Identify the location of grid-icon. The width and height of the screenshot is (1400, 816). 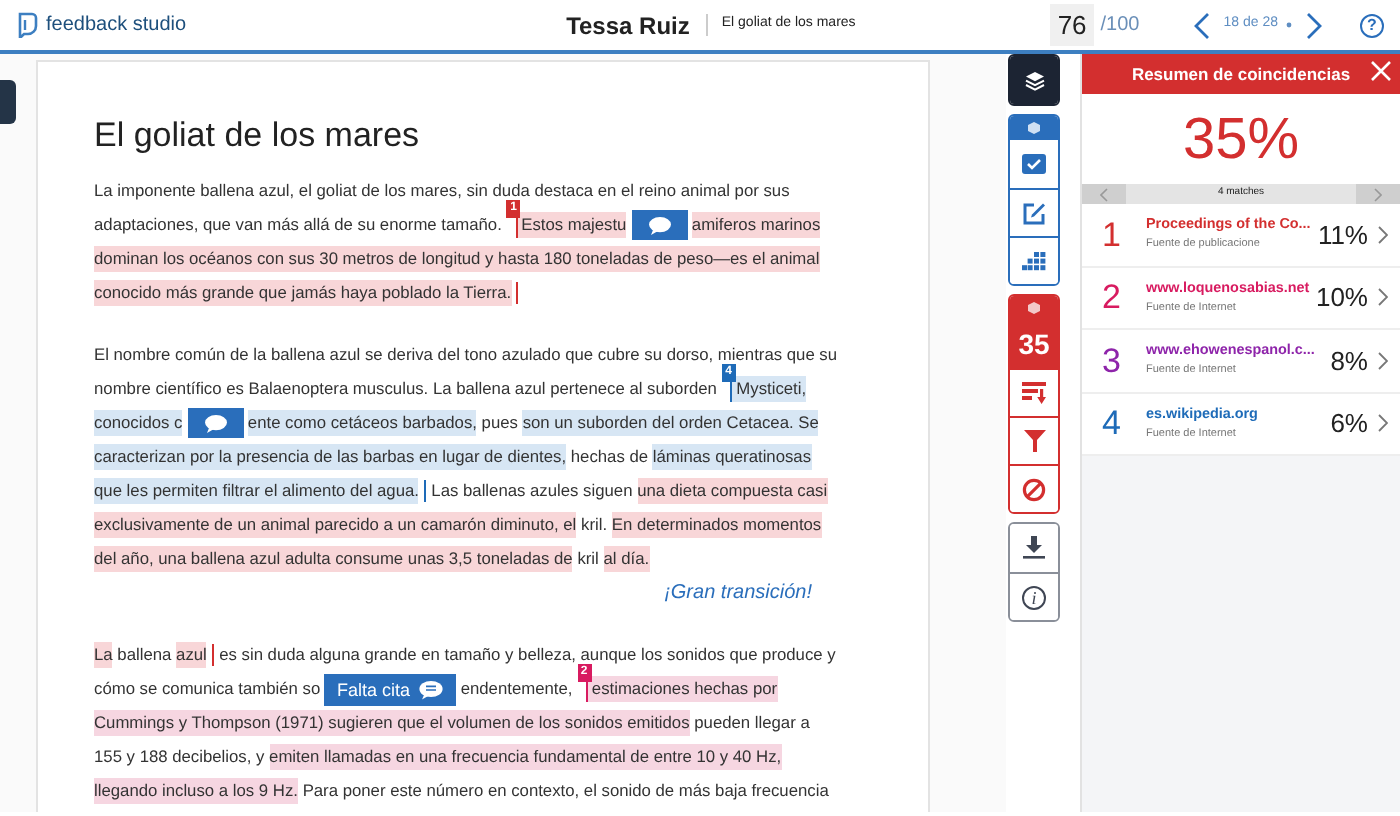
(1034, 261).